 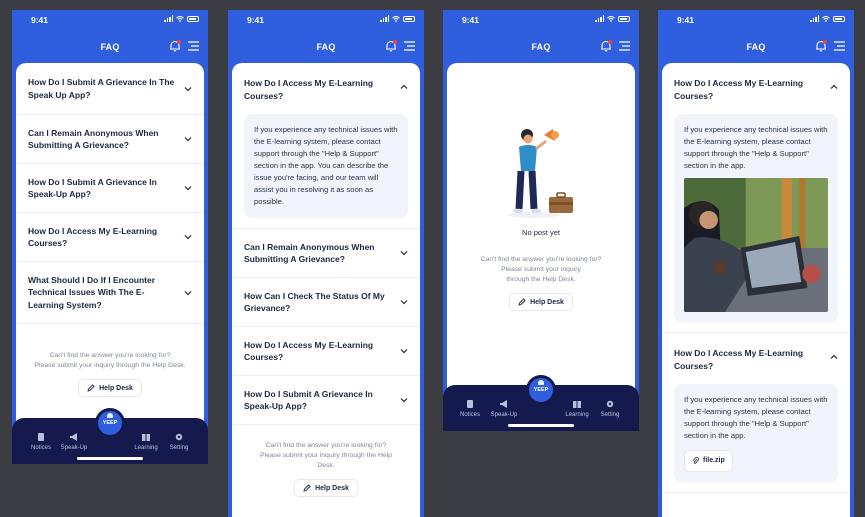 What do you see at coordinates (40, 448) in the screenshot?
I see `tab-label: Notices` at bounding box center [40, 448].